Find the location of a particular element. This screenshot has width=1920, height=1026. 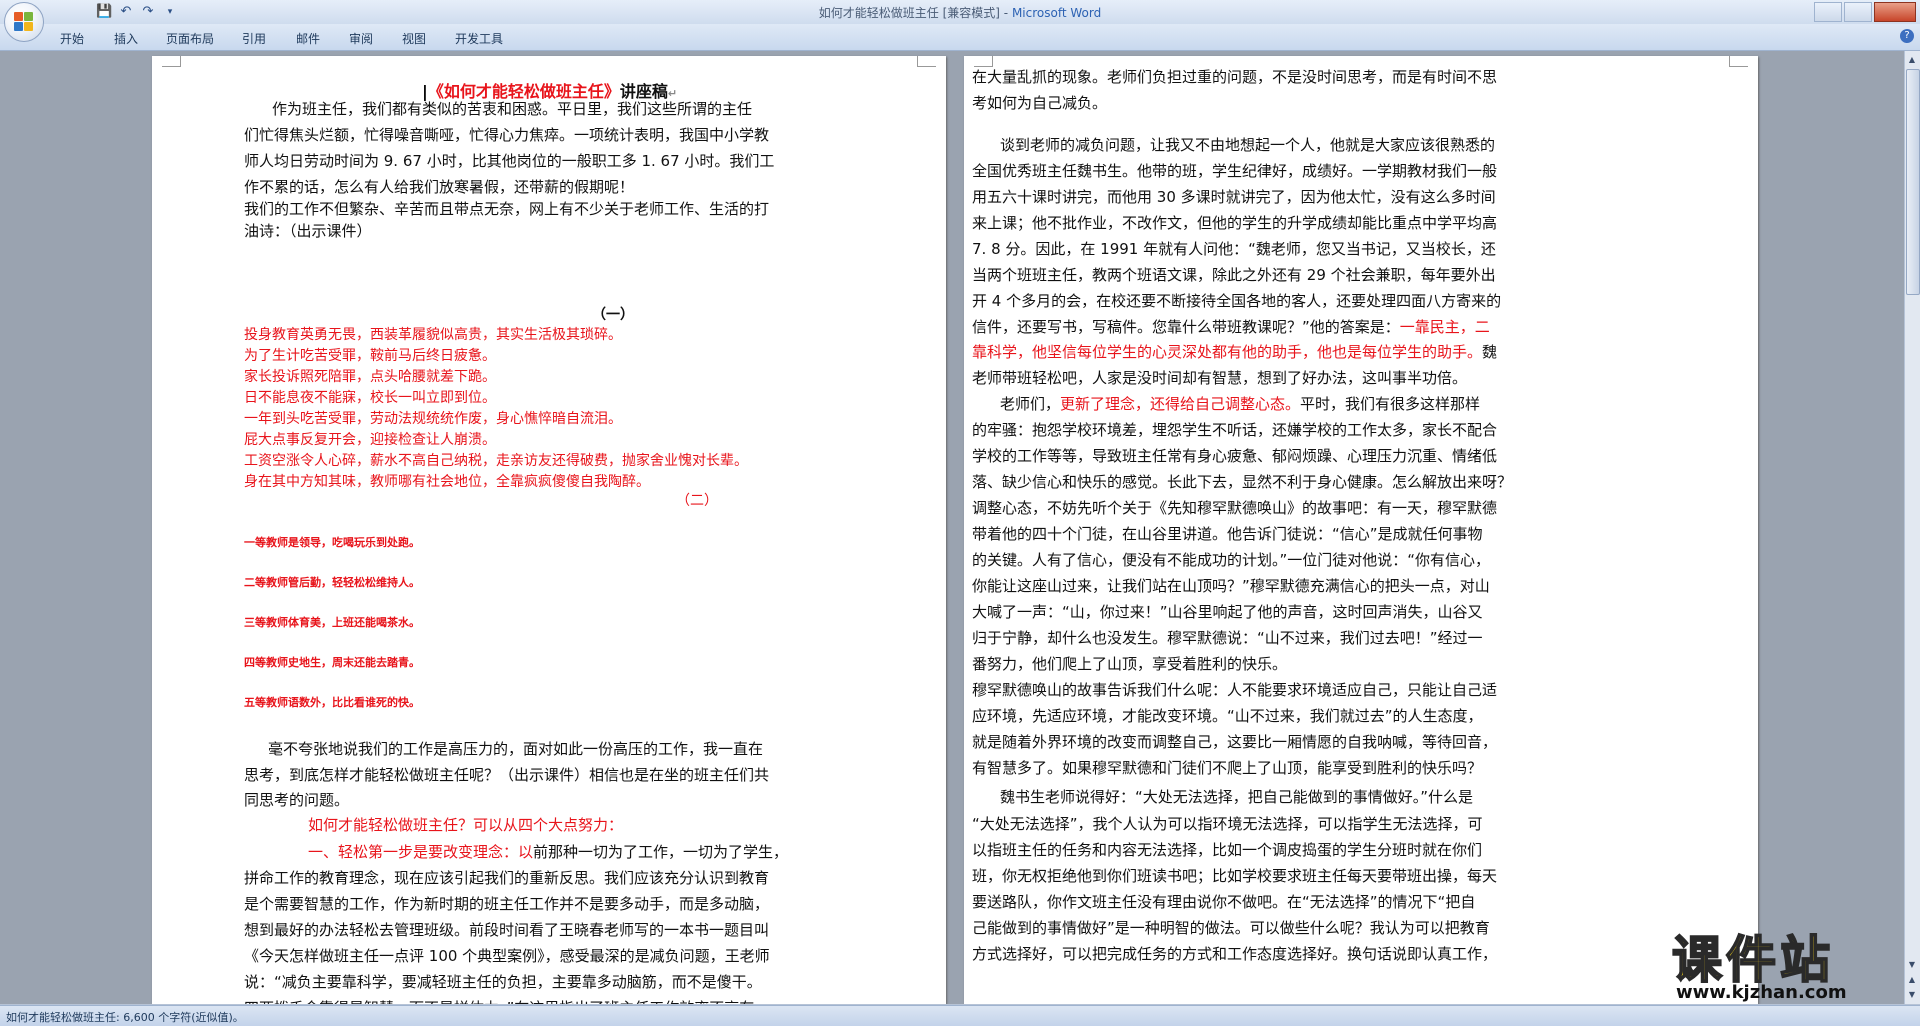

office-logo-icon is located at coordinates (24, 22).